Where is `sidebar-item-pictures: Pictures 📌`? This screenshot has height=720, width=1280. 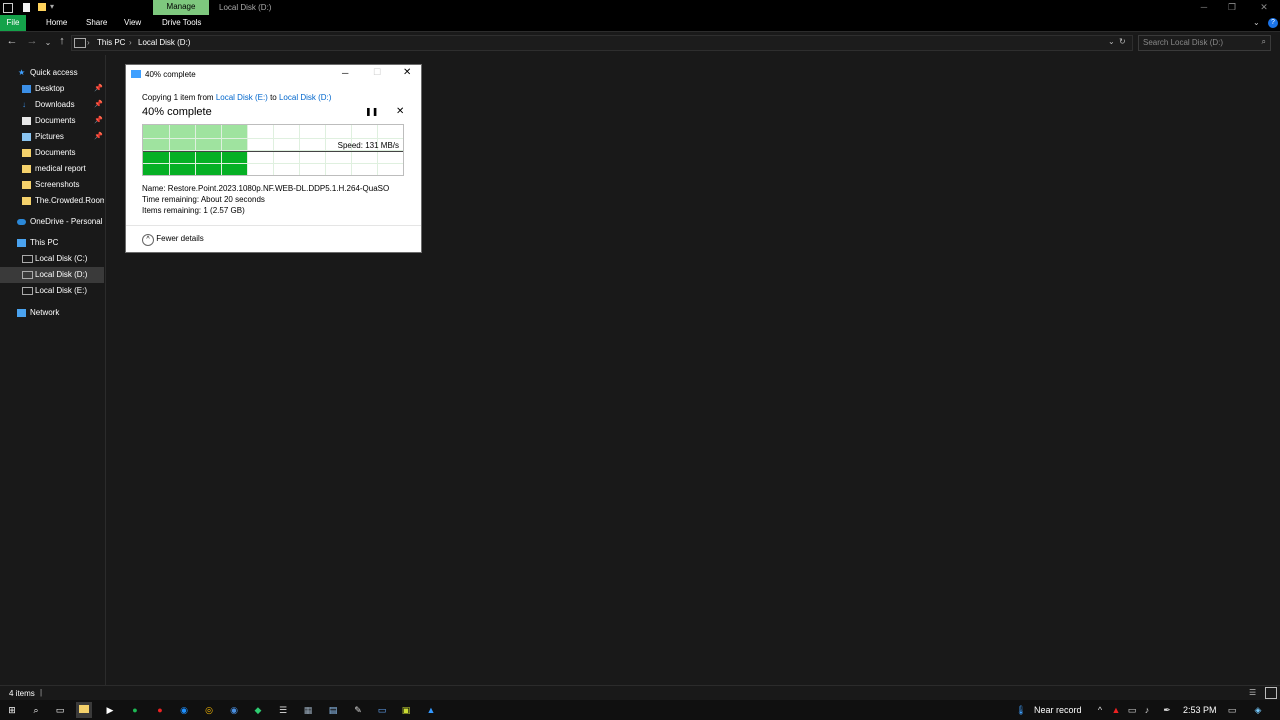
sidebar-item-pictures: Pictures 📌 is located at coordinates (52, 137).